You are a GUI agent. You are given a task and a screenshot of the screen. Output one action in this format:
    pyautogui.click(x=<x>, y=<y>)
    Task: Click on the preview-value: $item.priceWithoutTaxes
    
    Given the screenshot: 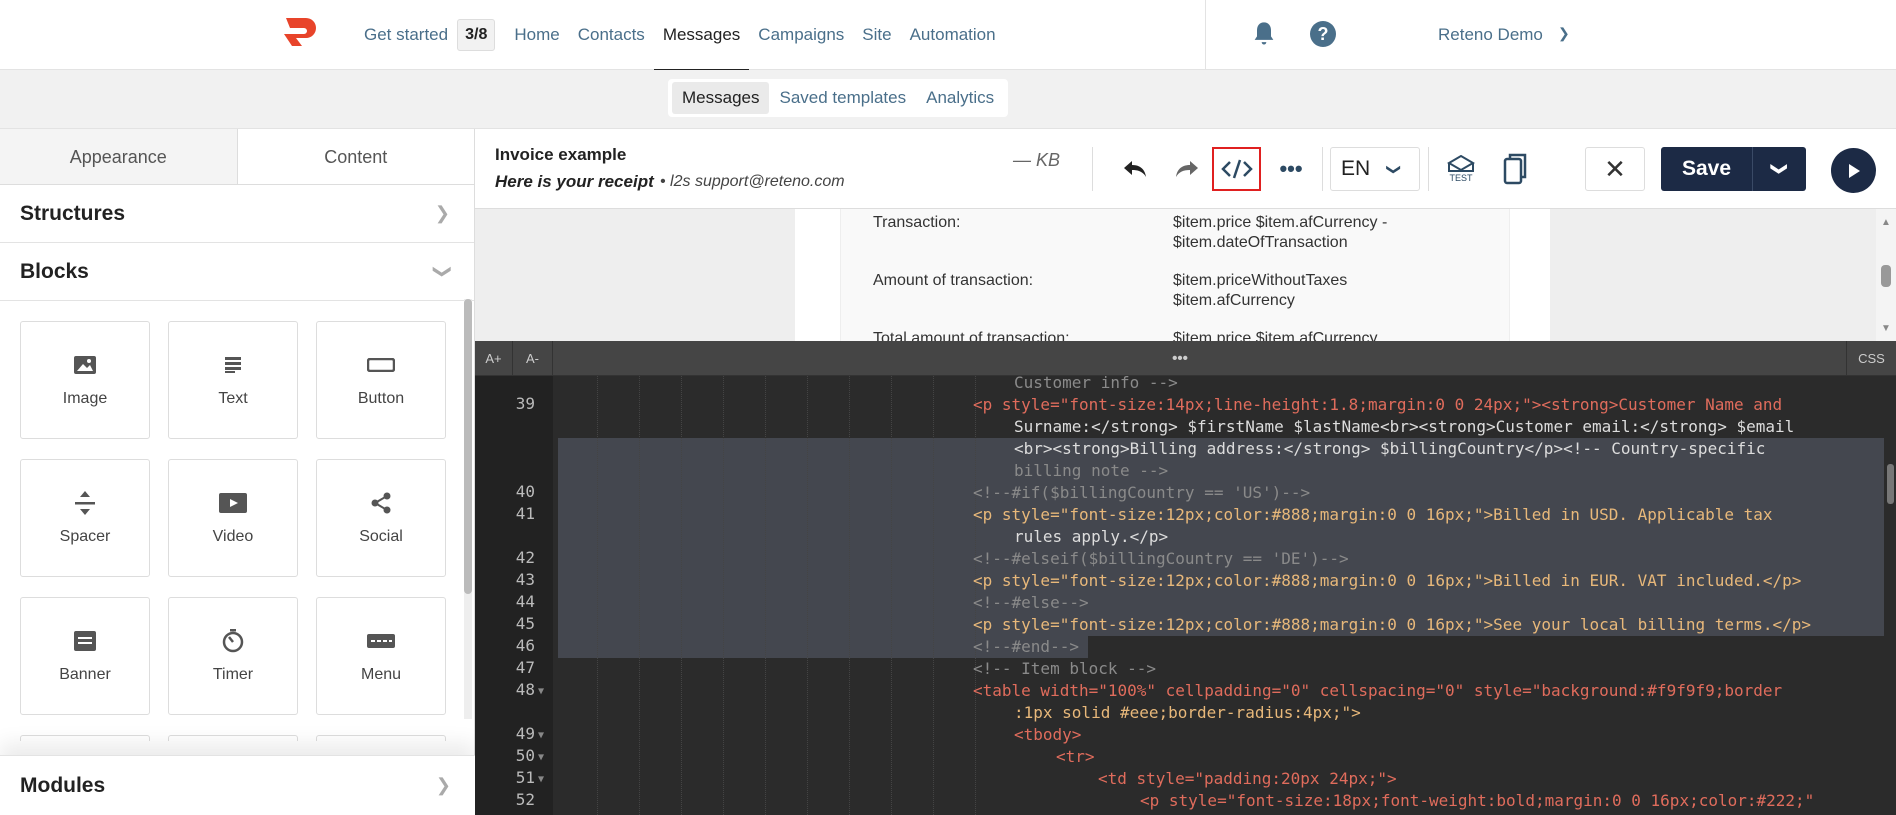 What is the action you would take?
    pyautogui.click(x=1260, y=280)
    